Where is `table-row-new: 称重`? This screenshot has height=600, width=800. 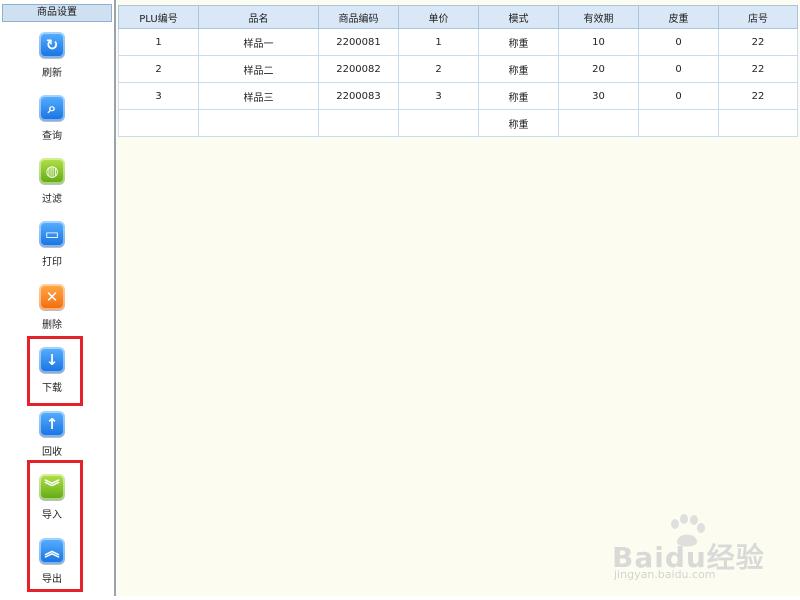
table-row-new: 称重 is located at coordinates (458, 123).